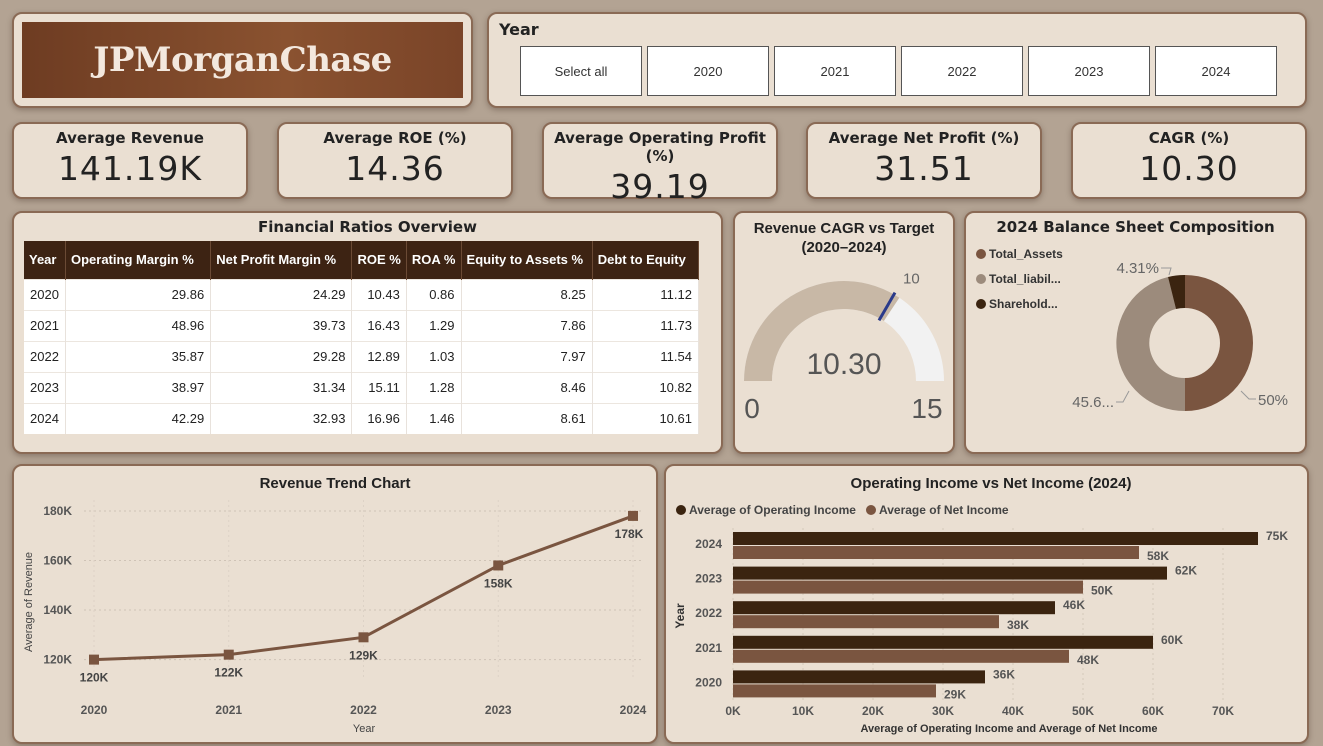 The width and height of the screenshot is (1323, 746). What do you see at coordinates (94, 710) in the screenshot?
I see `x-tick-label: 2020` at bounding box center [94, 710].